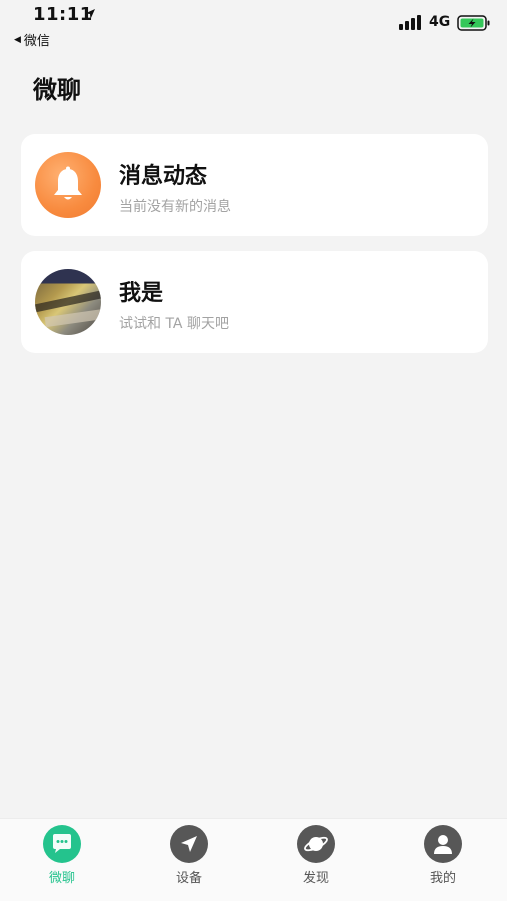 Image resolution: width=507 pixels, height=901 pixels. Describe the element at coordinates (62, 844) in the screenshot. I see `chat-bubble-icon` at that location.